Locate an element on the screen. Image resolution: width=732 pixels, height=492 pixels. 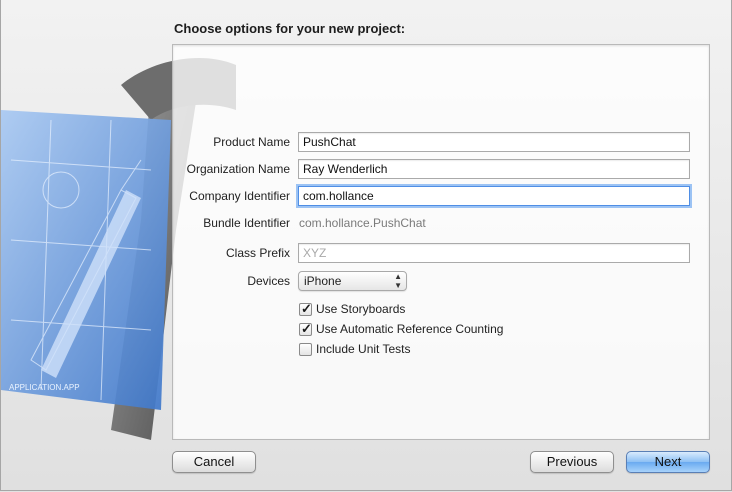
devices-row: Devices iPhone ▲ ▼ is located at coordinates (441, 282).